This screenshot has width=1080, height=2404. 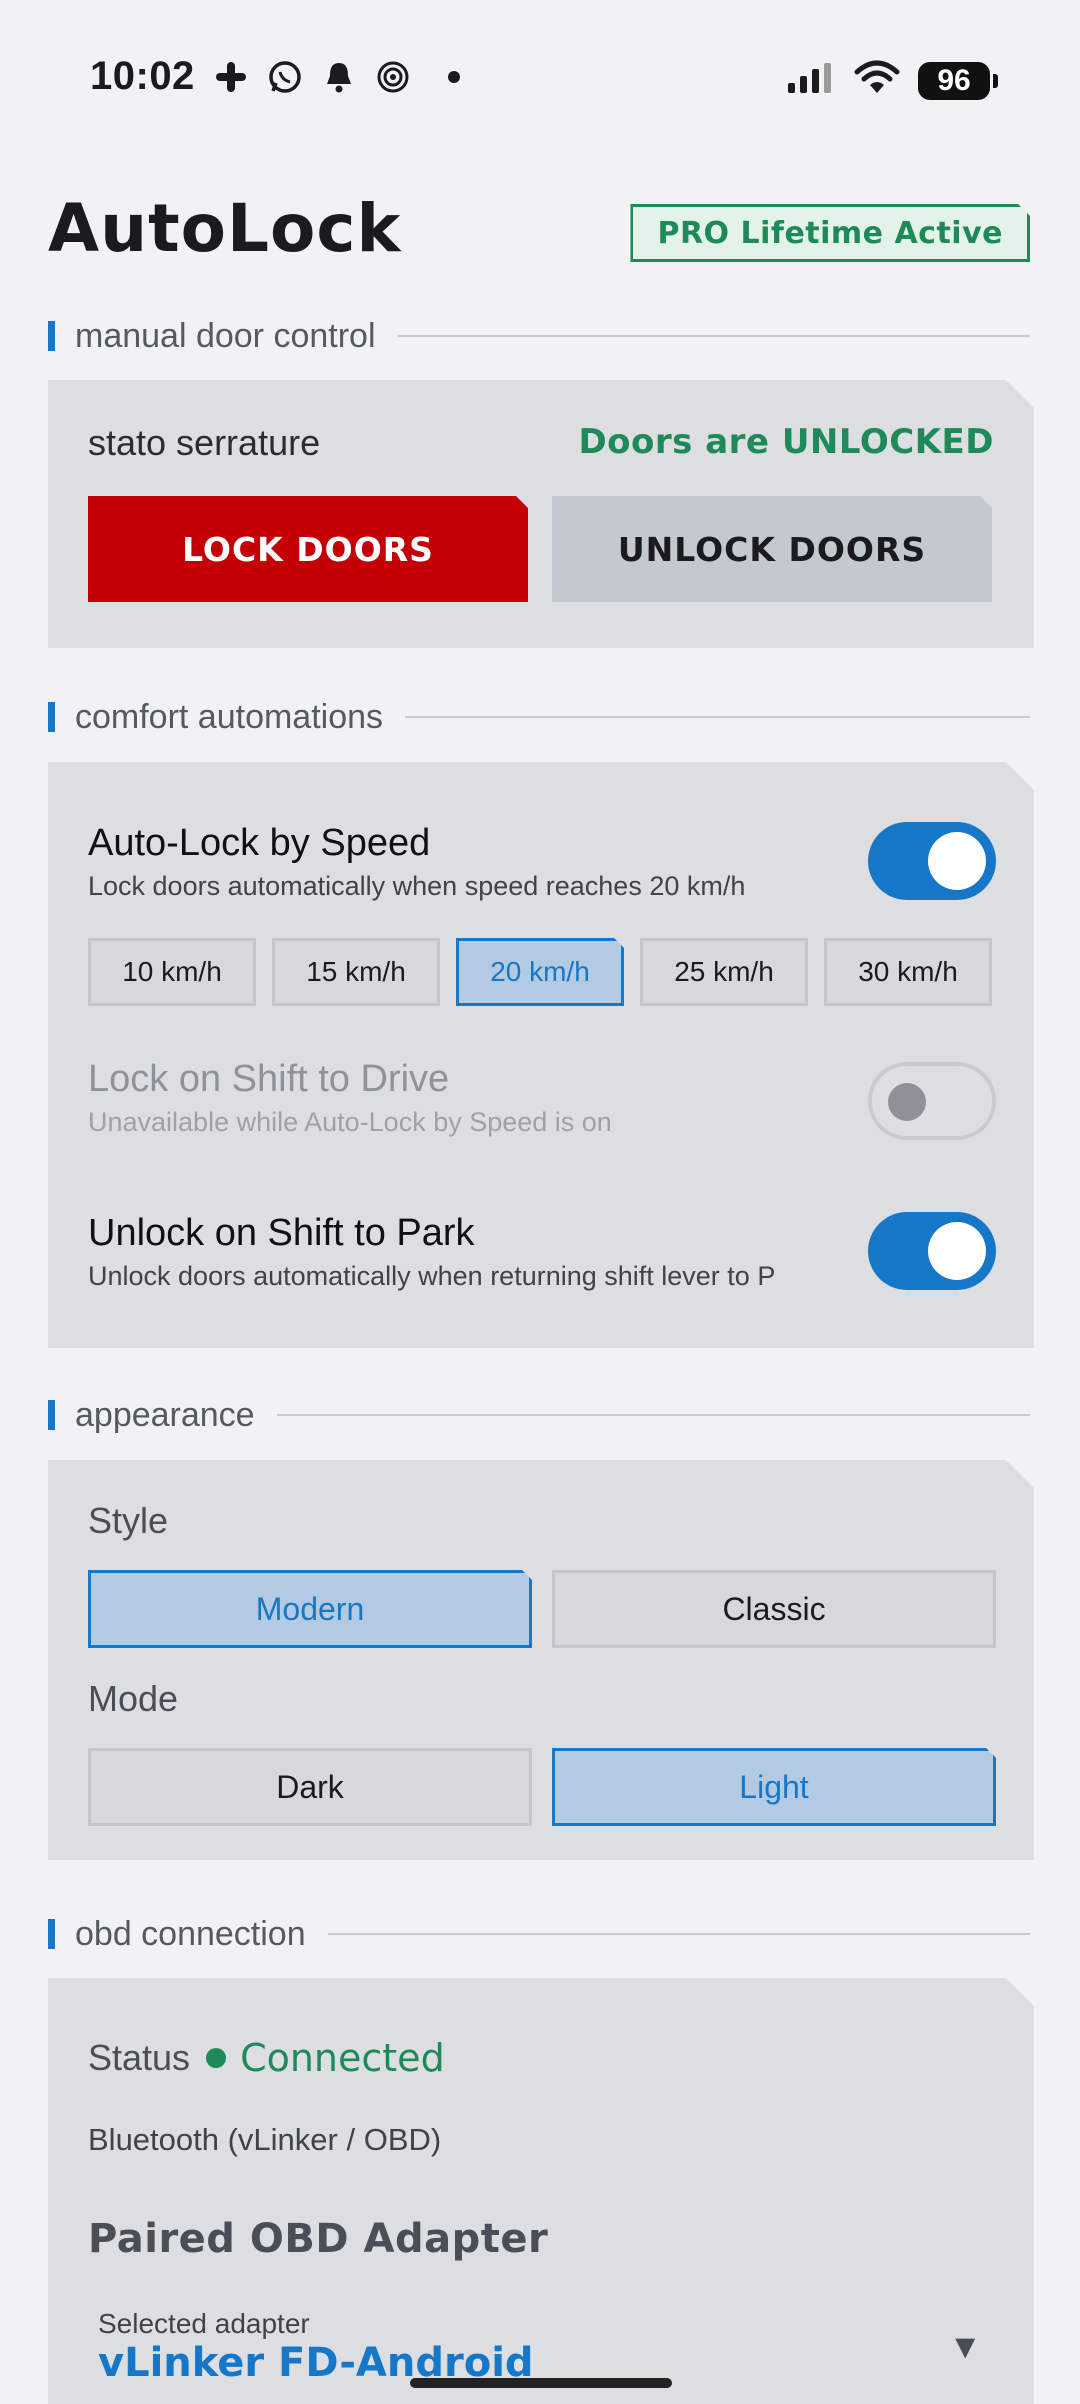 What do you see at coordinates (339, 77) in the screenshot?
I see `bell-icon` at bounding box center [339, 77].